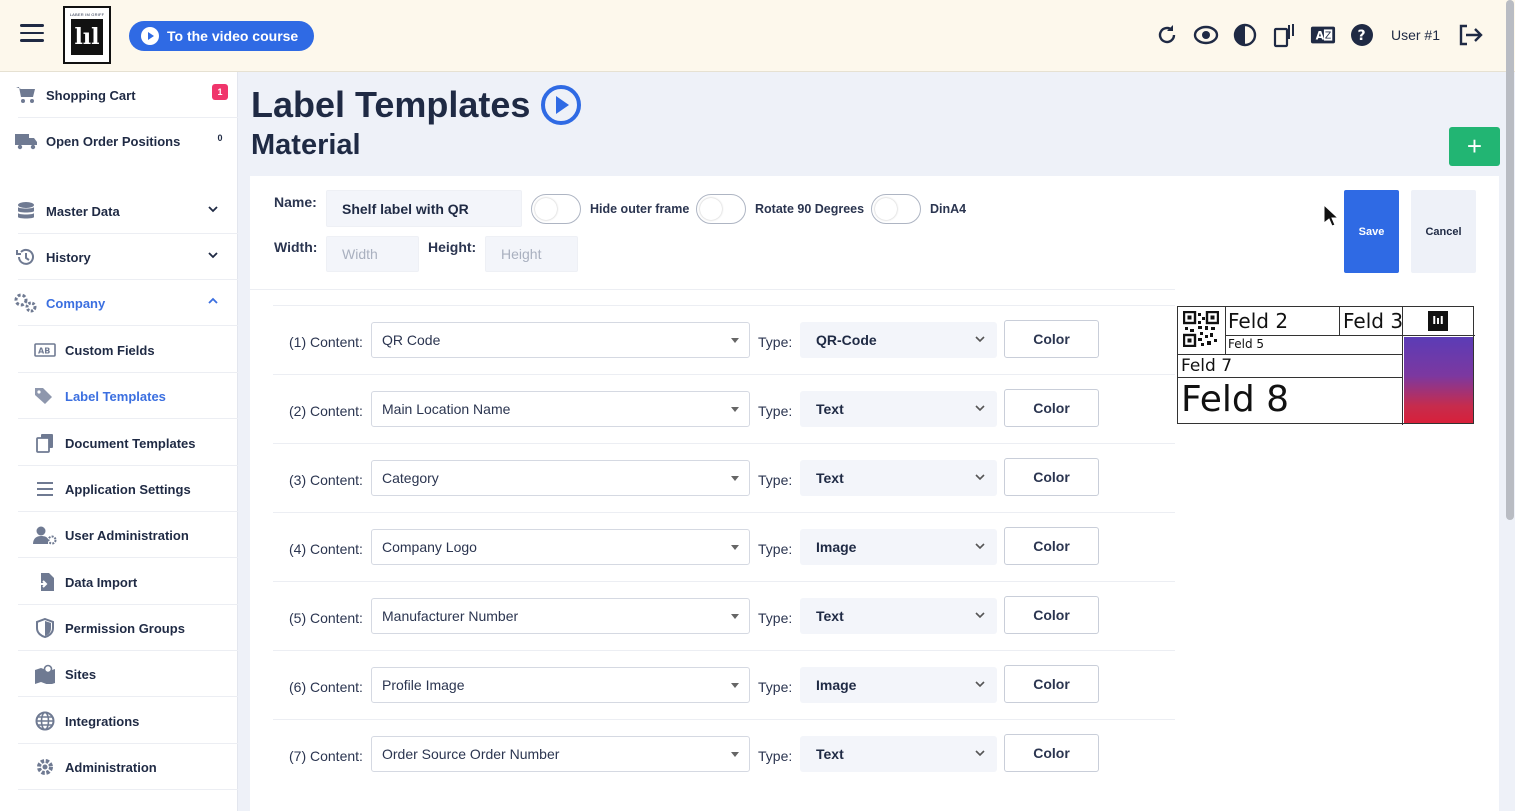 The width and height of the screenshot is (1515, 811). I want to click on company-logo: LABER IM GRIFF lıl, so click(87, 35).